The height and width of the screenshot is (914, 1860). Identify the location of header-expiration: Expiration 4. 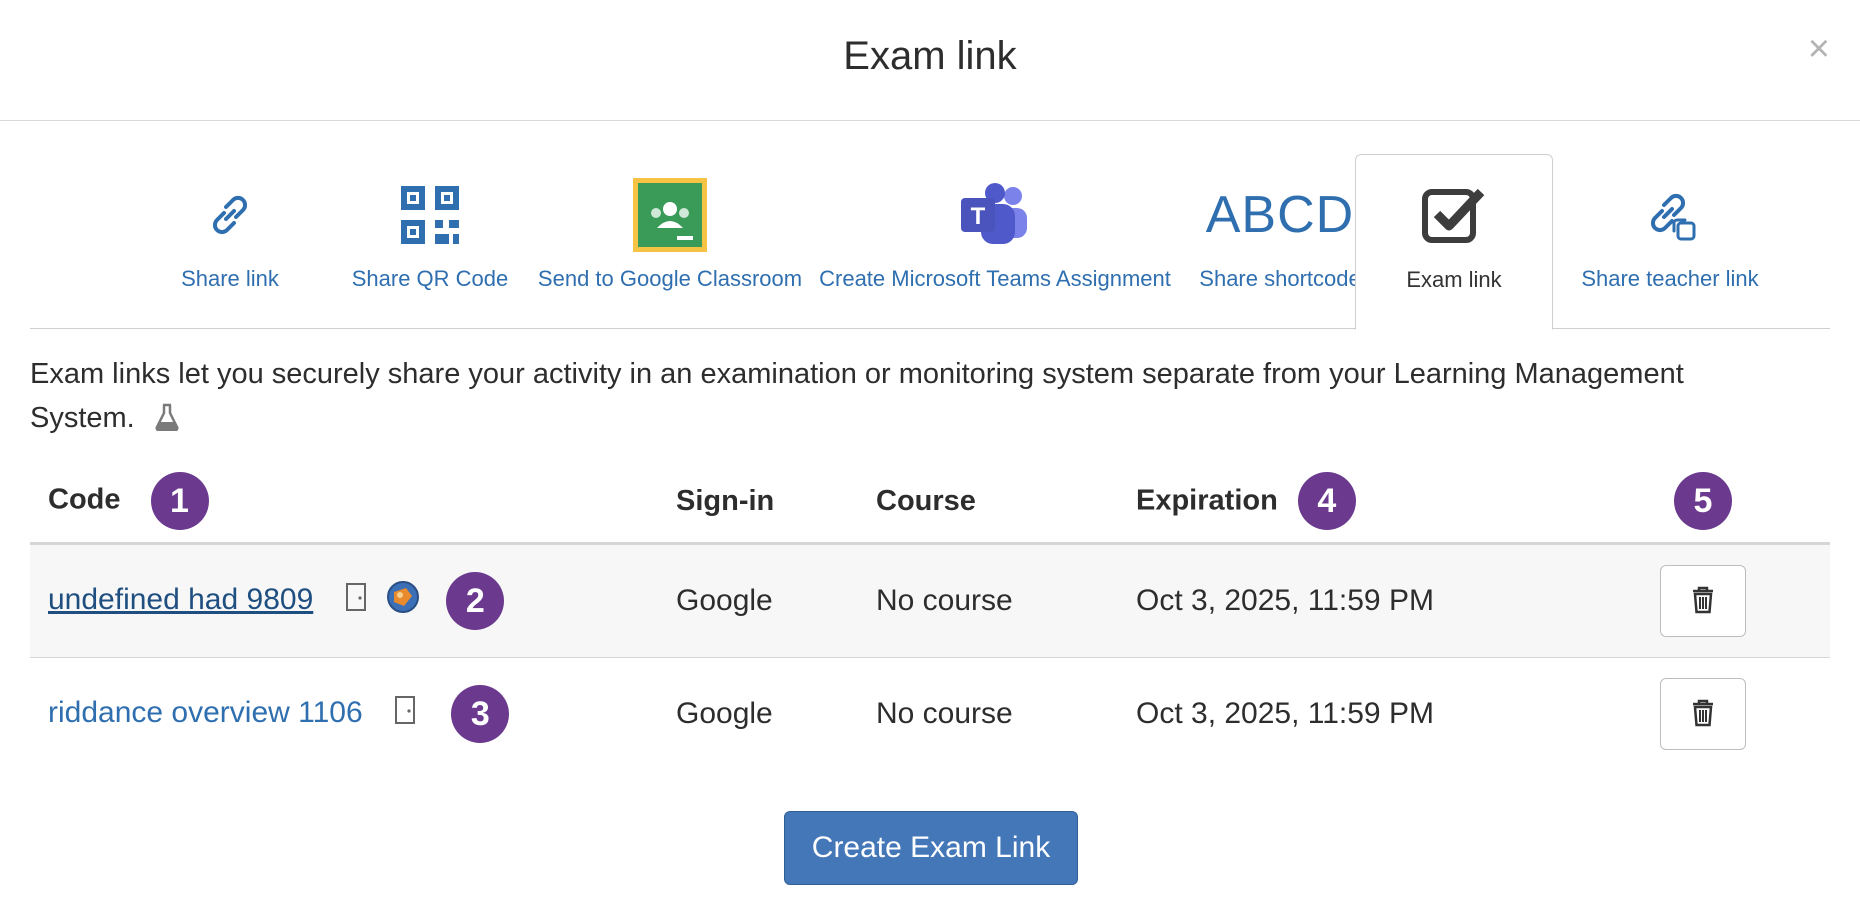
(1347, 502).